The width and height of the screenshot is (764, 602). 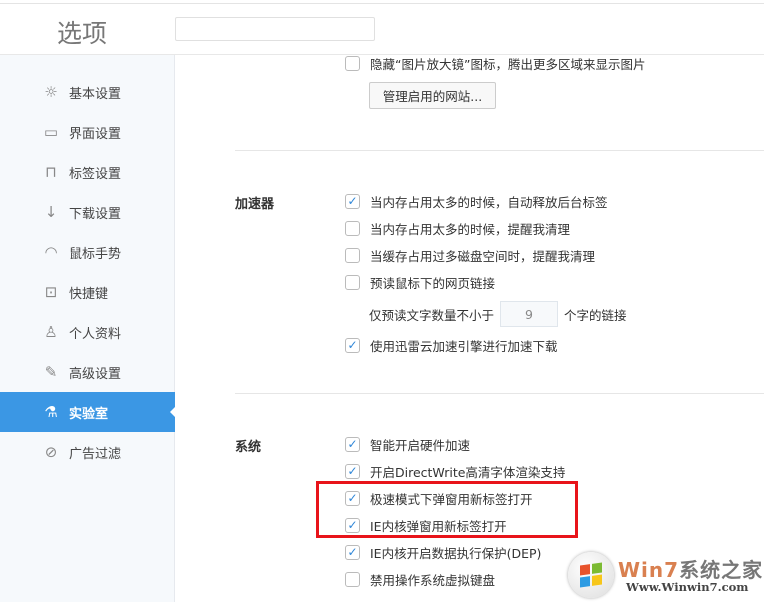 I want to click on option-row: ✓ 当内存占用太多的时候，自动释放后台标签, so click(x=476, y=201).